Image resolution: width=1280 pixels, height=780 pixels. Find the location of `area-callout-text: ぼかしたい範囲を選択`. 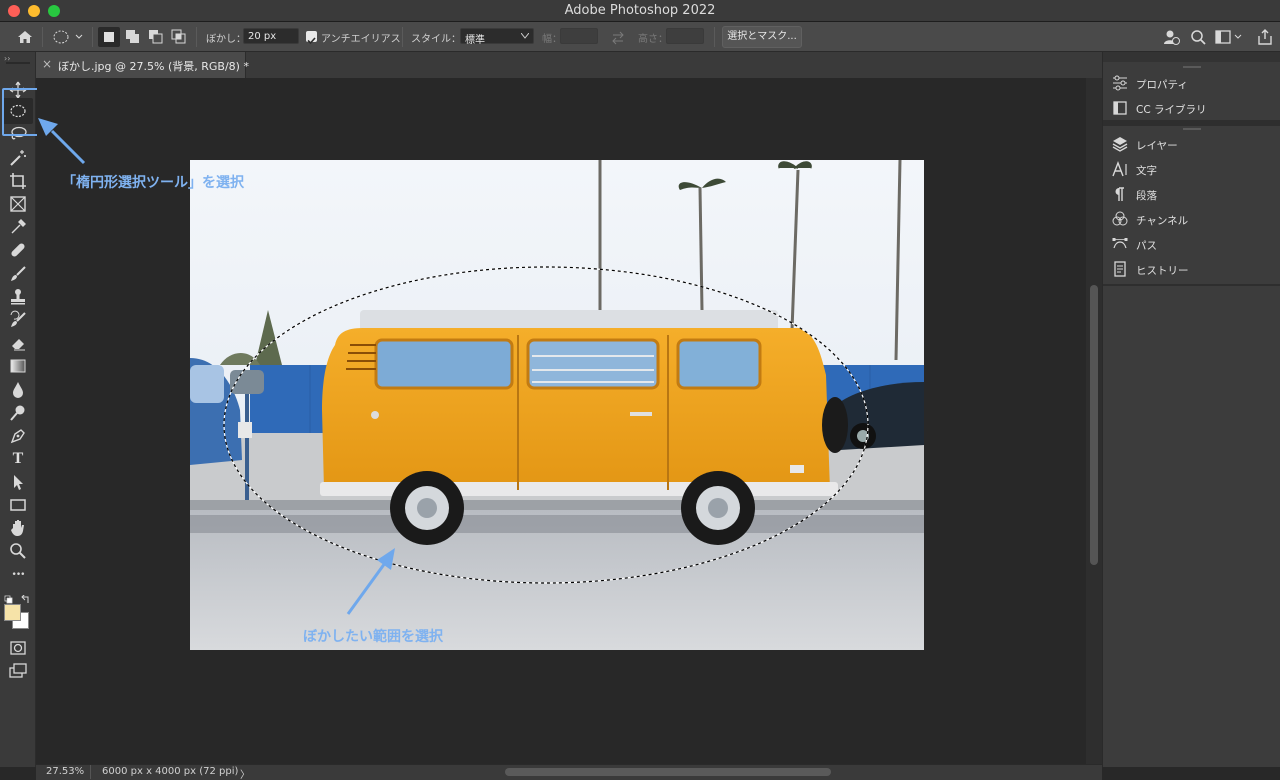

area-callout-text: ぼかしたい範囲を選択 is located at coordinates (373, 637).